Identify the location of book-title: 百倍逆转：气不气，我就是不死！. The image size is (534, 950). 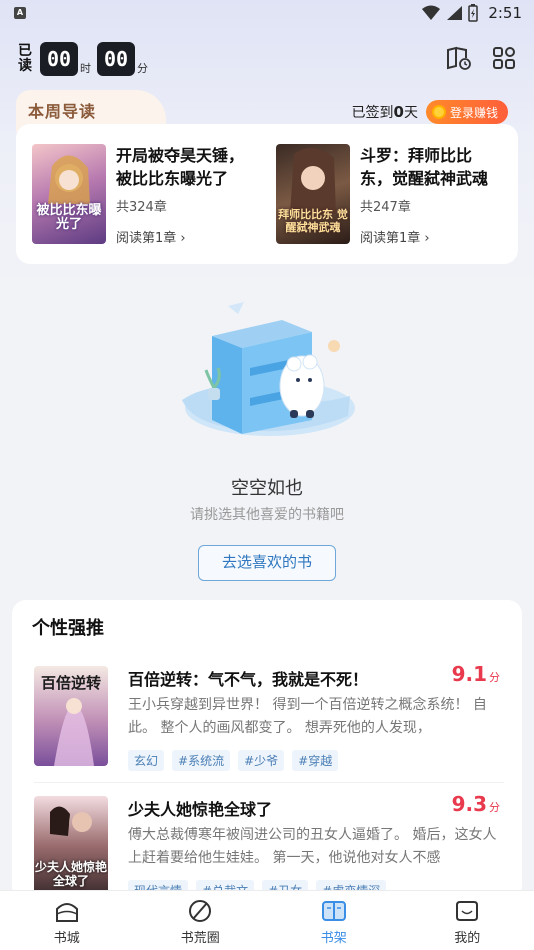
(248, 679).